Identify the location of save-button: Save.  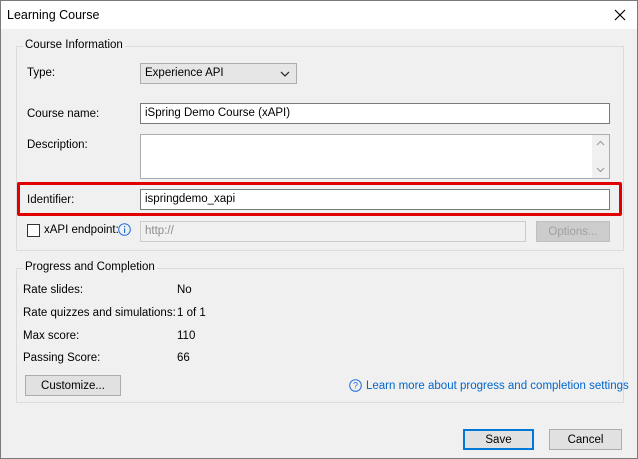
(498, 439).